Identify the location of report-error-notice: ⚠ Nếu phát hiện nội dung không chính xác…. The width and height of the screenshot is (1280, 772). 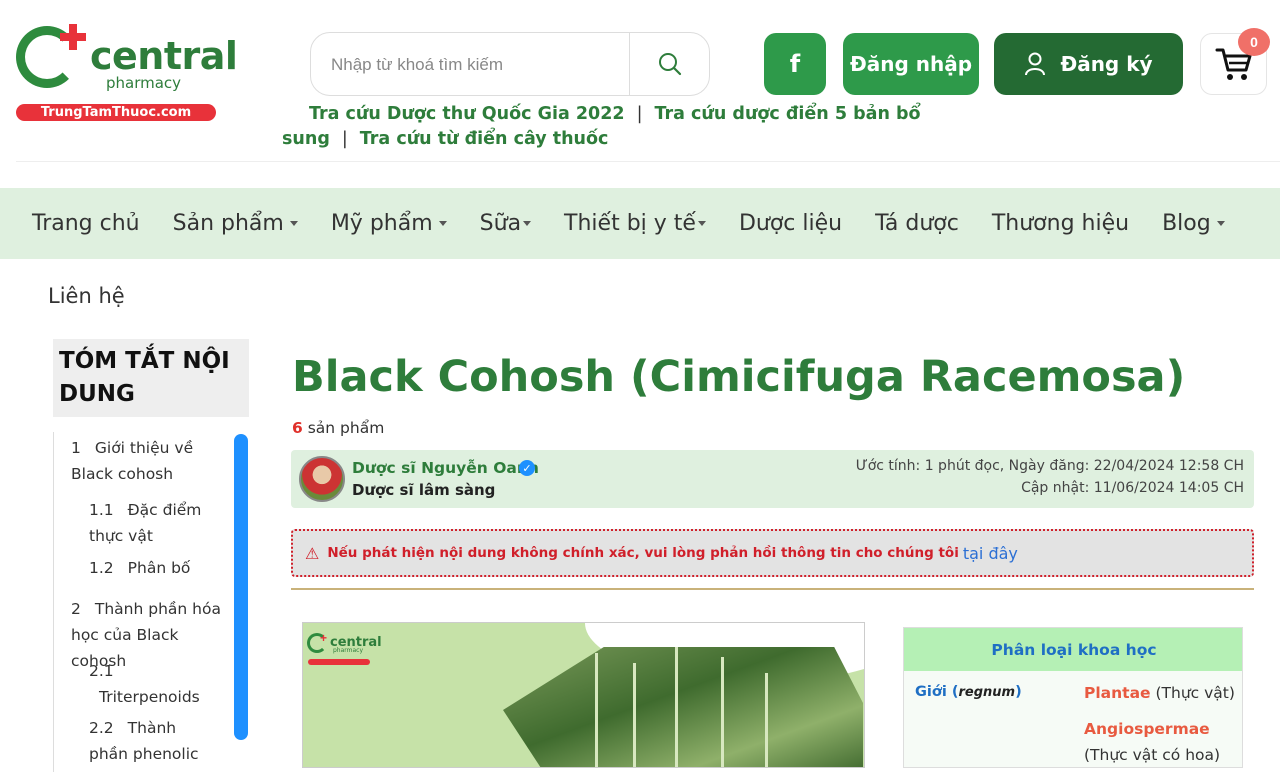
(772, 553).